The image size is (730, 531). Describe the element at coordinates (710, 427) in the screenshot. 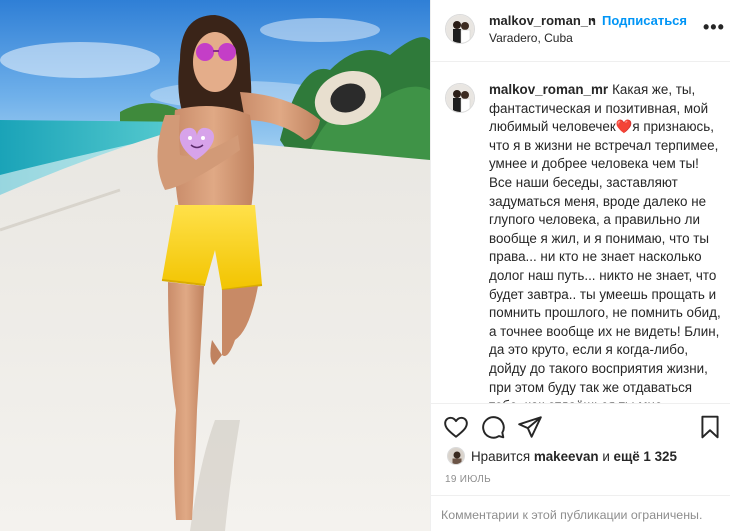

I see `bookmark-icon` at that location.